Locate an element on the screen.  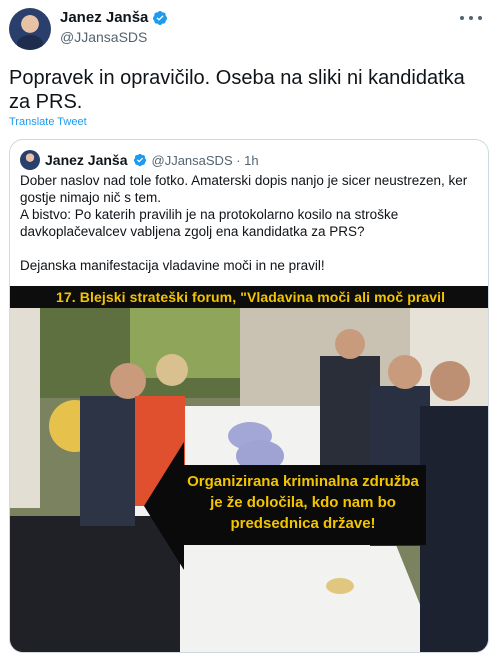
more-options-icon is located at coordinates (471, 18).